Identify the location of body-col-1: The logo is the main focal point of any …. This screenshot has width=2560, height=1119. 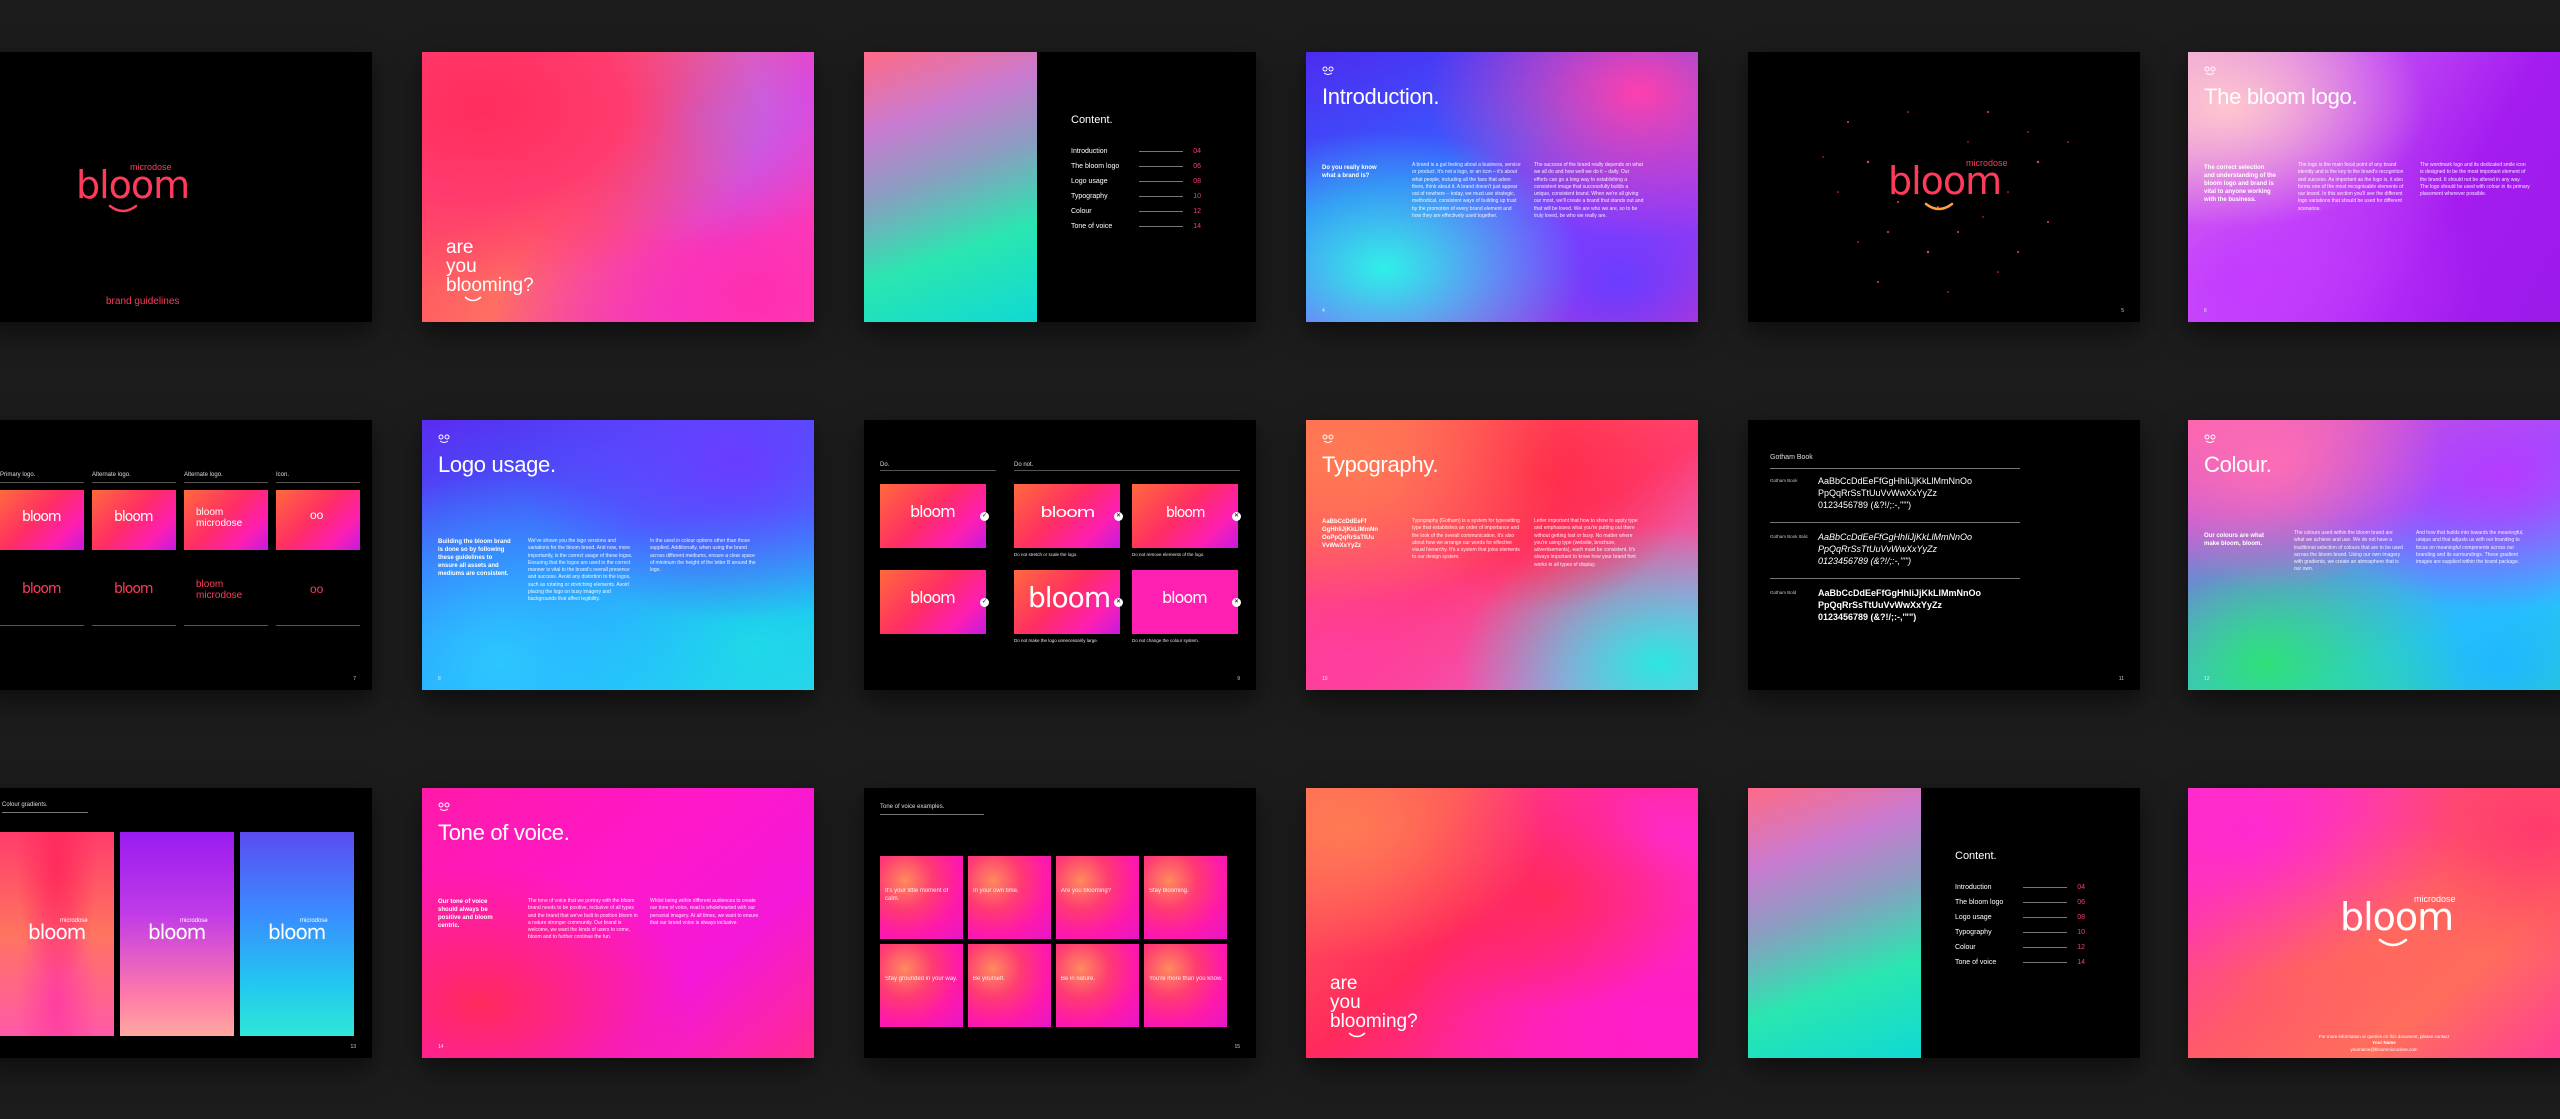
(2351, 187).